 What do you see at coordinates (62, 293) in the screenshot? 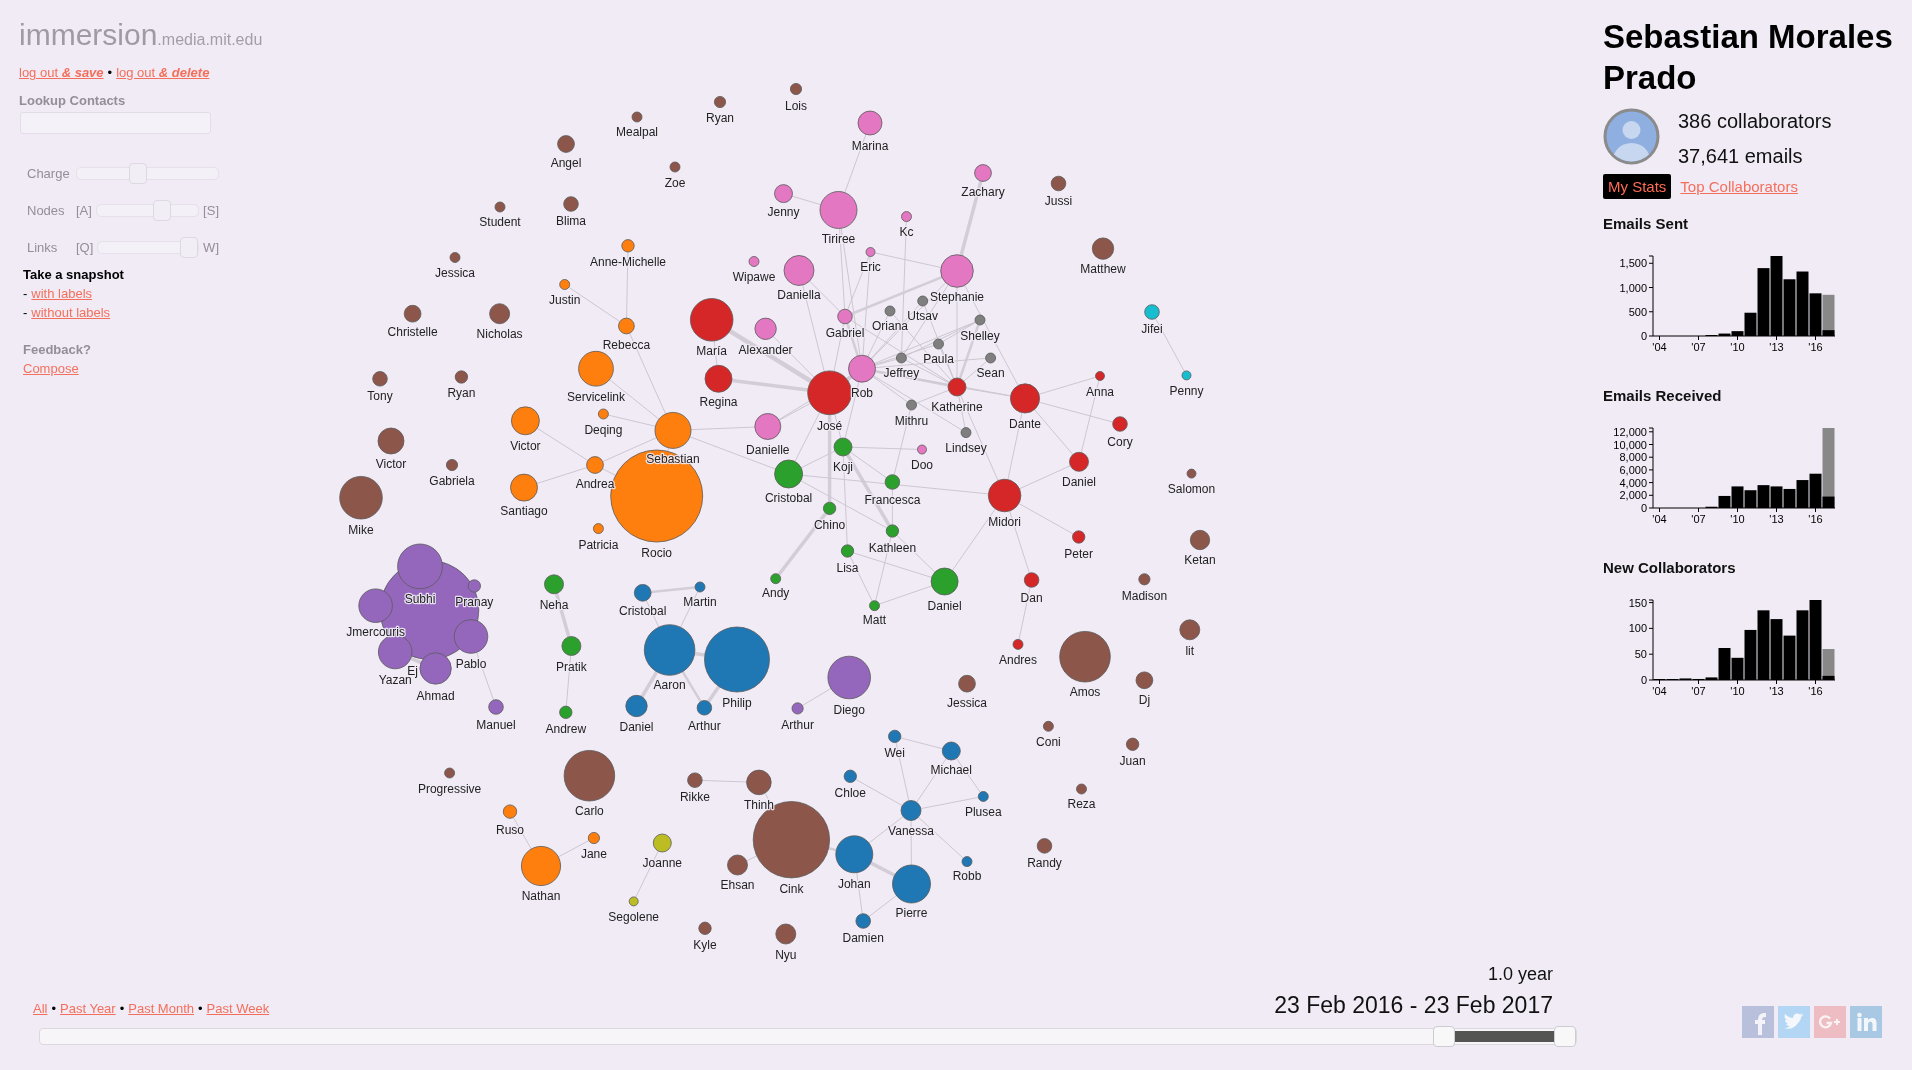
I see `snapshot-link: with labels` at bounding box center [62, 293].